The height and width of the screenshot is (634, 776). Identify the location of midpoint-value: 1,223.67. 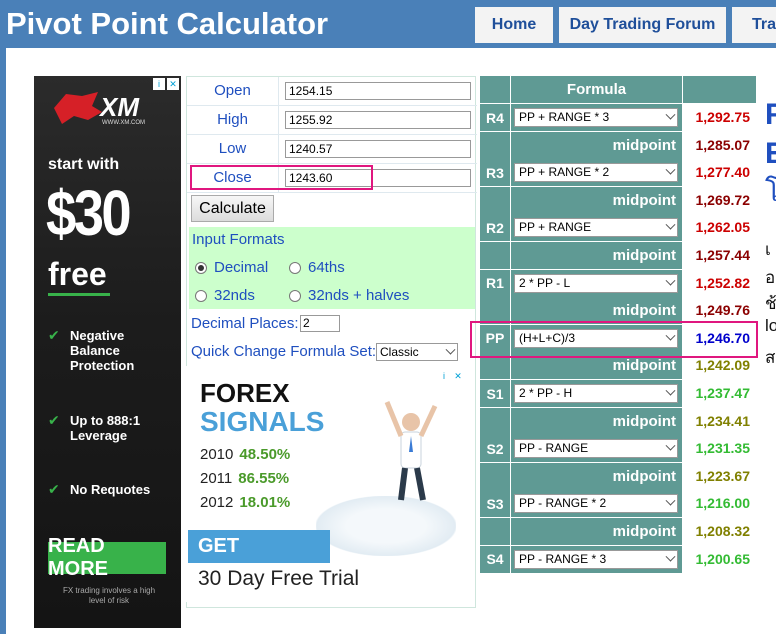
(719, 476).